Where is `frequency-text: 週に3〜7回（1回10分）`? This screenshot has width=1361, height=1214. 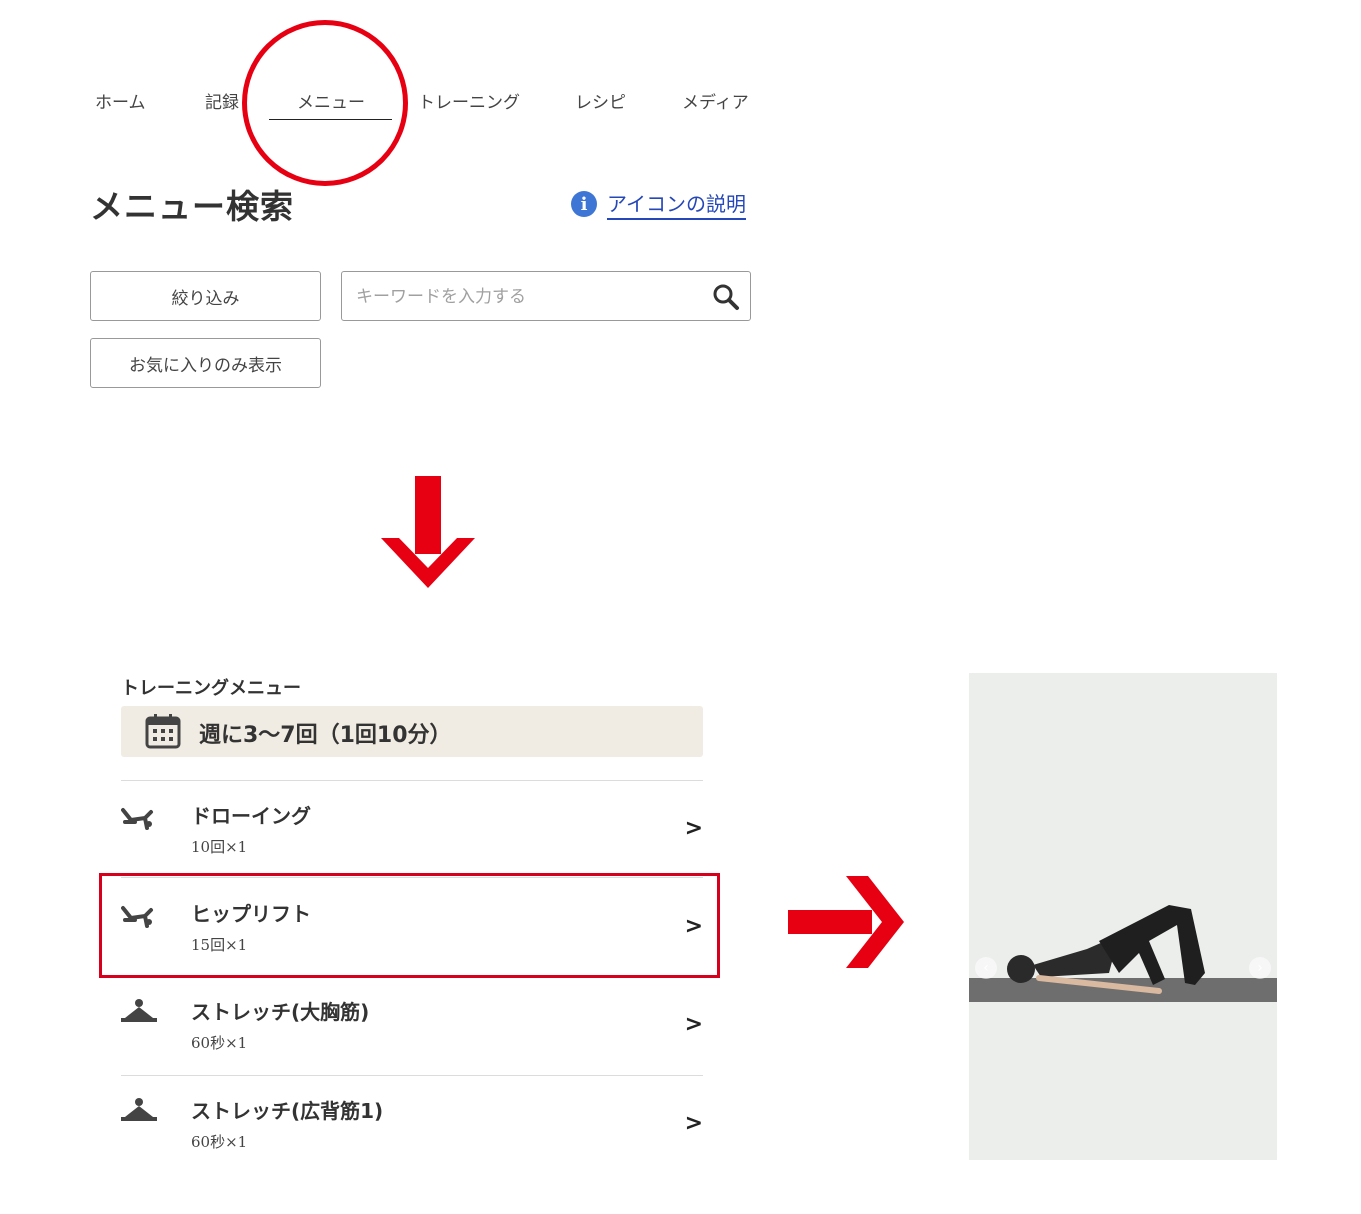
frequency-text: 週に3〜7回（1回10分） is located at coordinates (325, 735).